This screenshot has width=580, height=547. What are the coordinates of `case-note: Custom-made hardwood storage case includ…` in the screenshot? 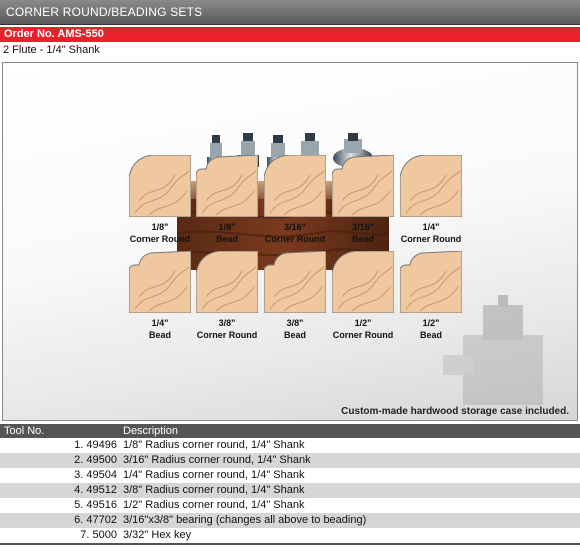 It's located at (455, 411).